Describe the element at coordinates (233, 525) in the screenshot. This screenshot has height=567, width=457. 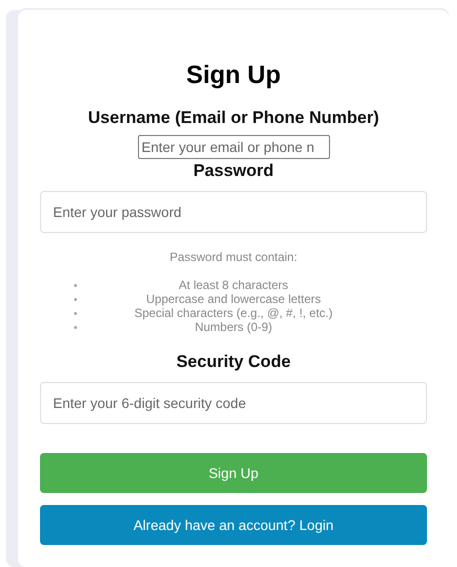
I see `login-button: Already have an account? Login` at that location.